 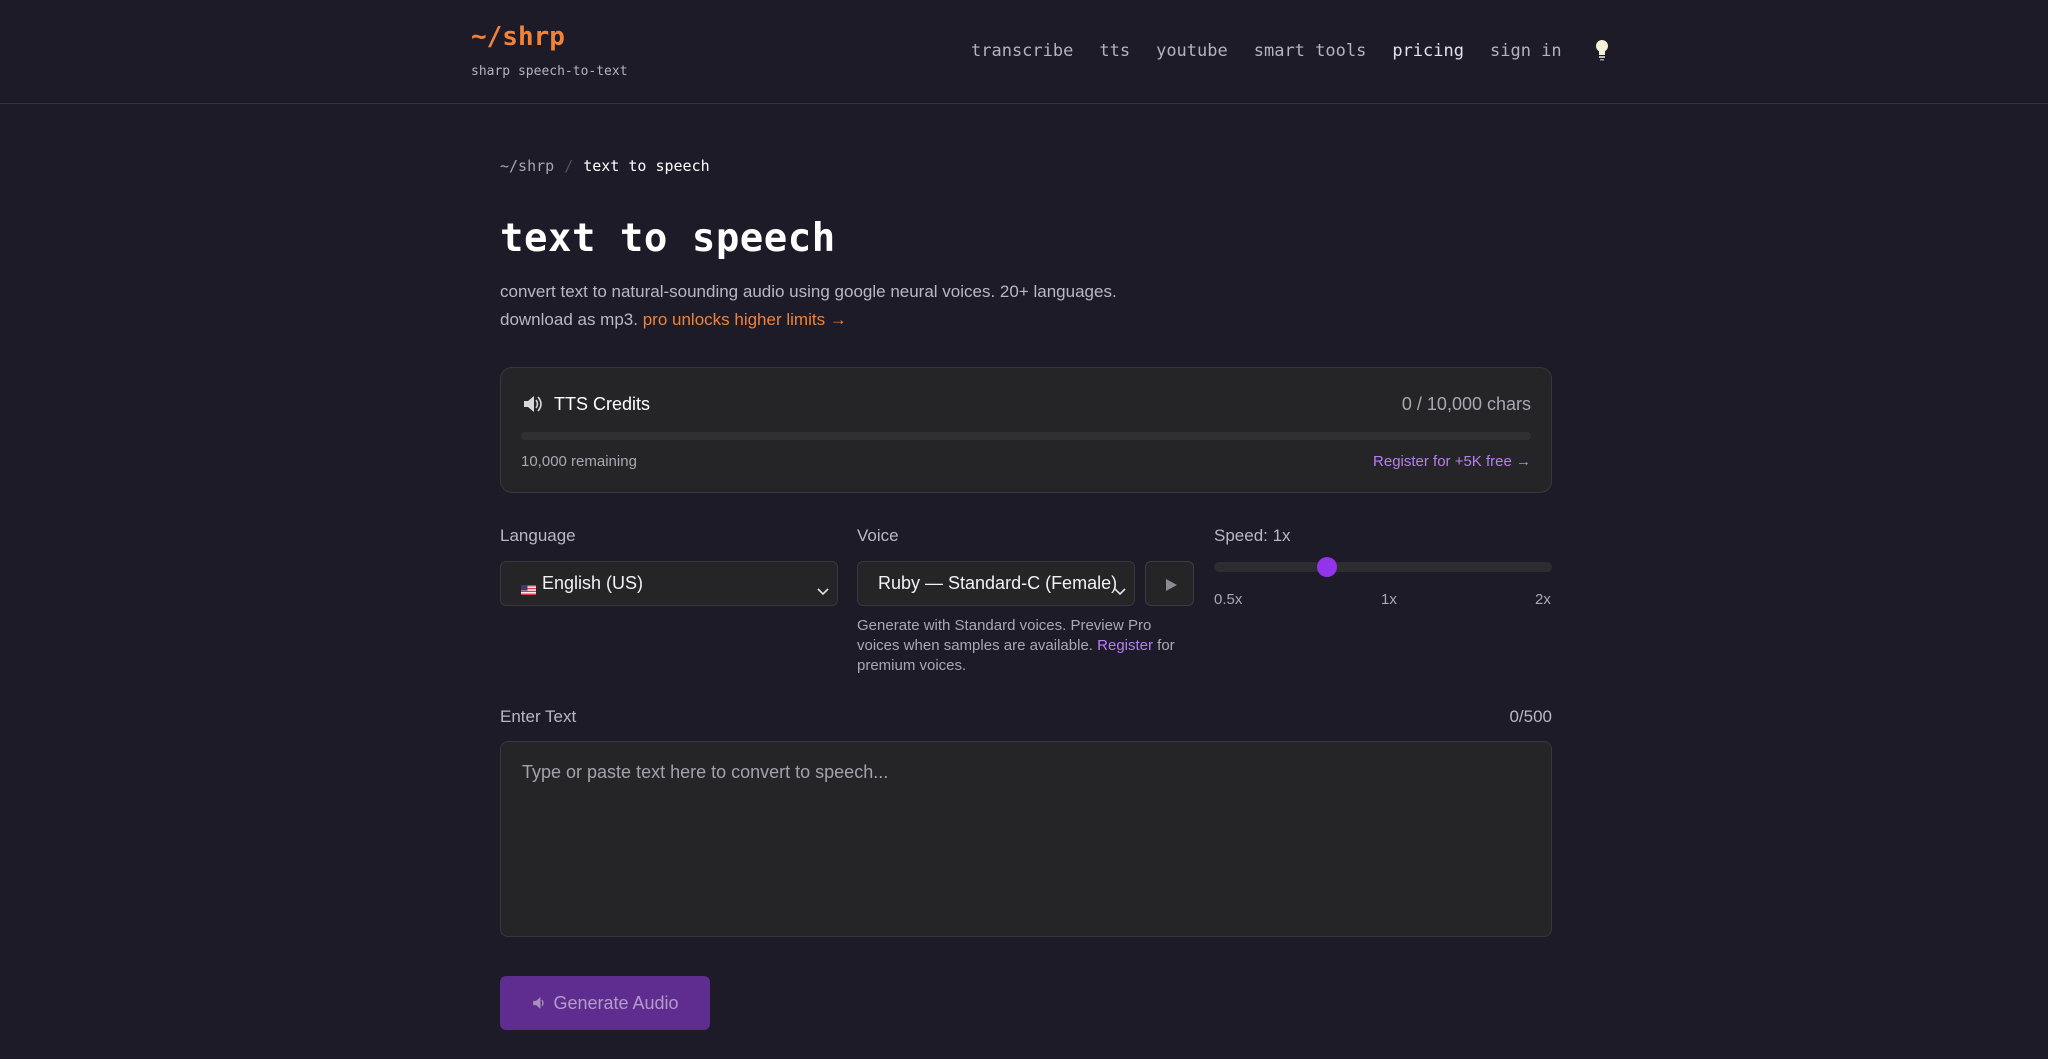 What do you see at coordinates (745, 319) in the screenshot?
I see `pro-link: pro unlocks higher limits →` at bounding box center [745, 319].